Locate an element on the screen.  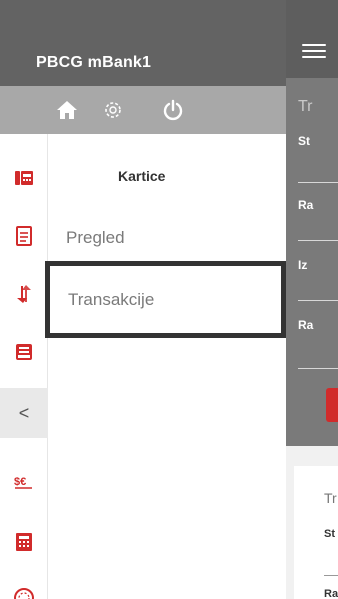
account-card-field: St is located at coordinates (304, 141).